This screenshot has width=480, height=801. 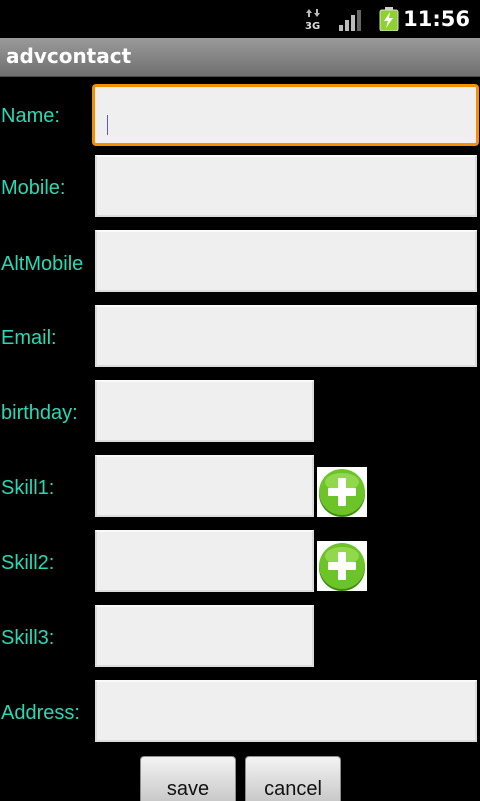 I want to click on name-label: Name:, so click(x=30, y=116).